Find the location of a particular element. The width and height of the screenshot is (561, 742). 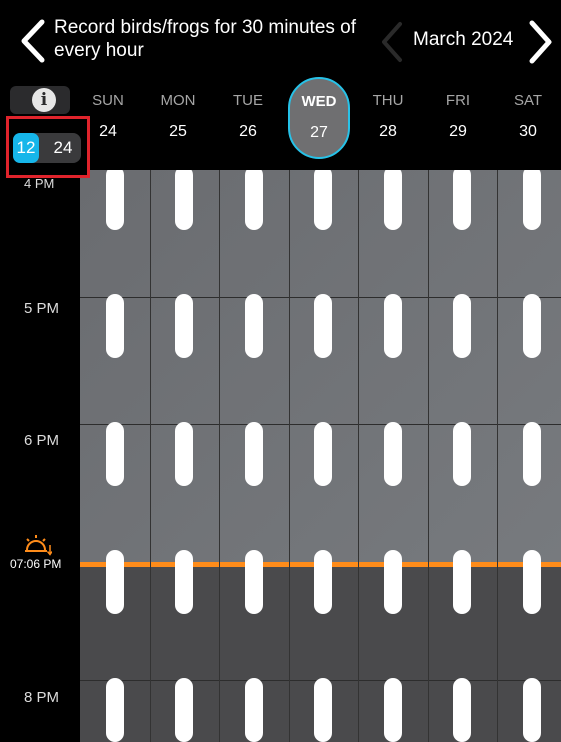

next-month-chevron-icon is located at coordinates (540, 42).